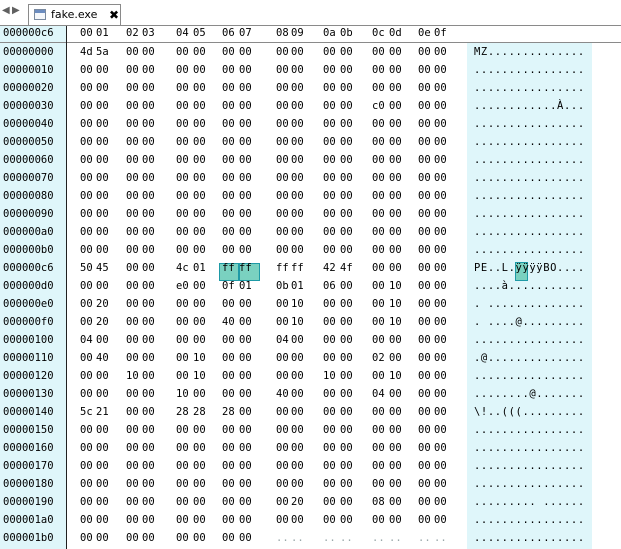 The height and width of the screenshot is (549, 621). I want to click on hex-byte: c0, so click(379, 106).